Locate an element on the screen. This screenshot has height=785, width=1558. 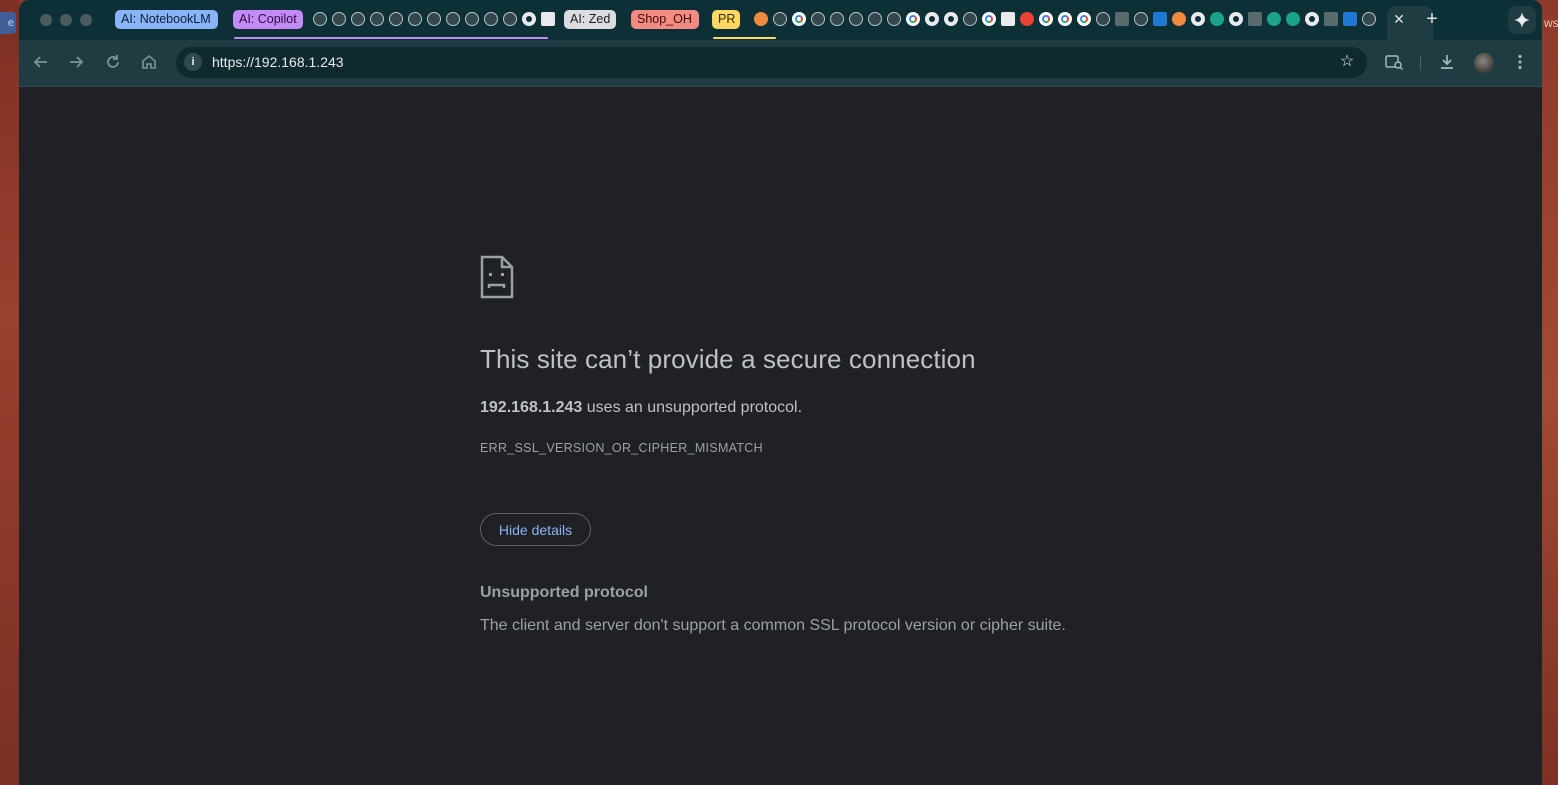
info-icon: i is located at coordinates (193, 62).